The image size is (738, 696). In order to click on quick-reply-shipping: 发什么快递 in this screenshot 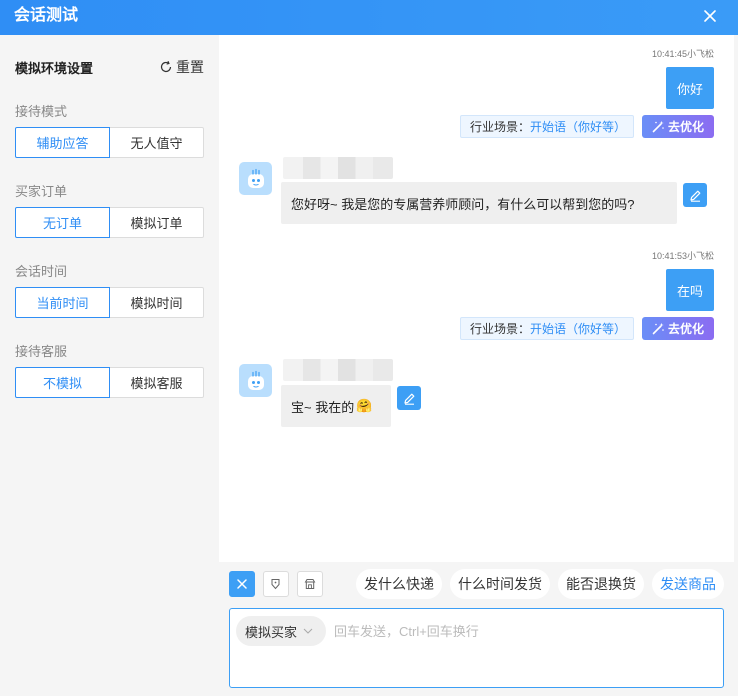, I will do `click(399, 584)`.